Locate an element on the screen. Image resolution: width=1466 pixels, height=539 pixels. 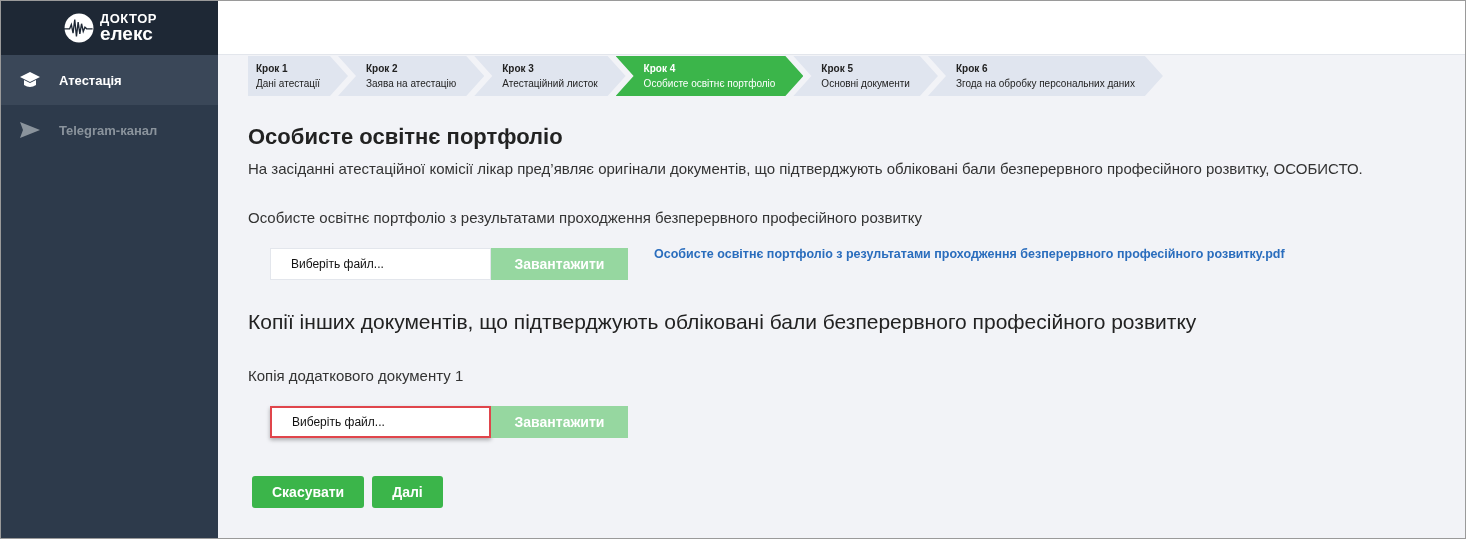
field-label: Копія додаткового документу 1 is located at coordinates (356, 375).